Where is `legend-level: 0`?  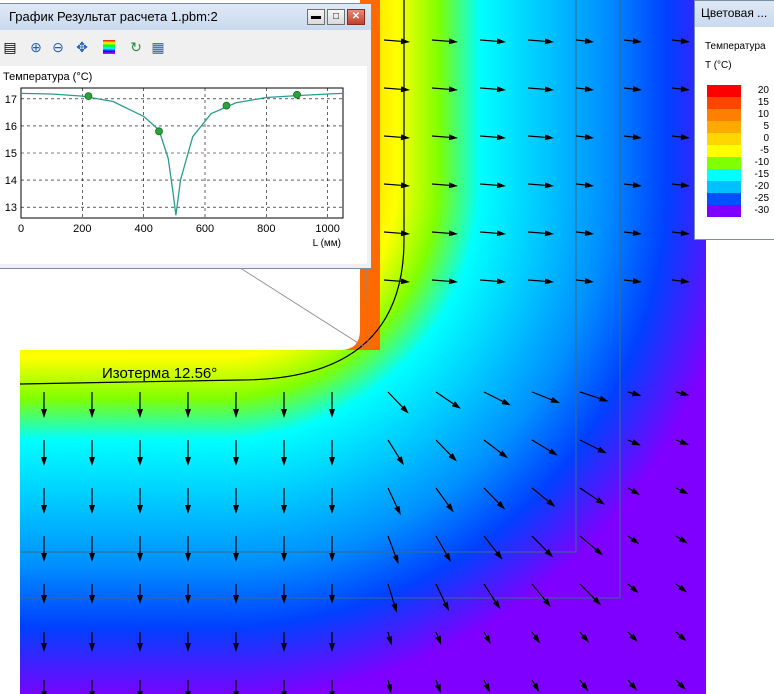 legend-level: 0 is located at coordinates (740, 139).